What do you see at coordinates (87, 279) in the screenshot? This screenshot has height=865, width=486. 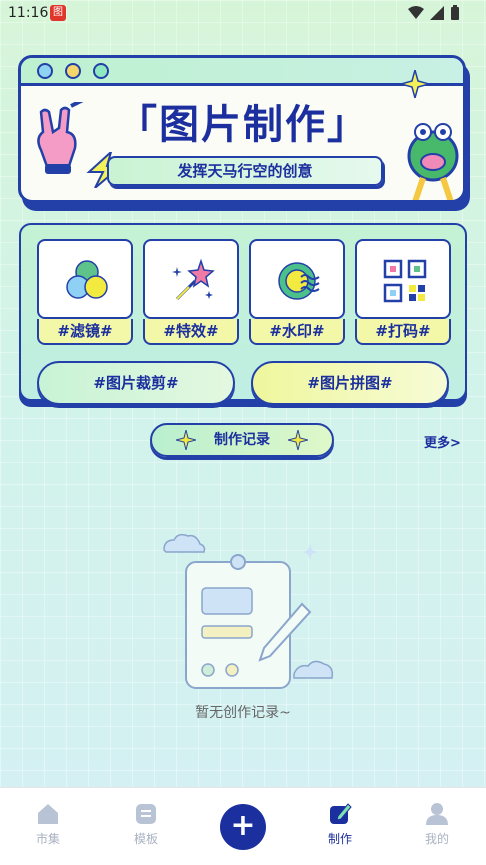 I see `filter-circles-icon` at bounding box center [87, 279].